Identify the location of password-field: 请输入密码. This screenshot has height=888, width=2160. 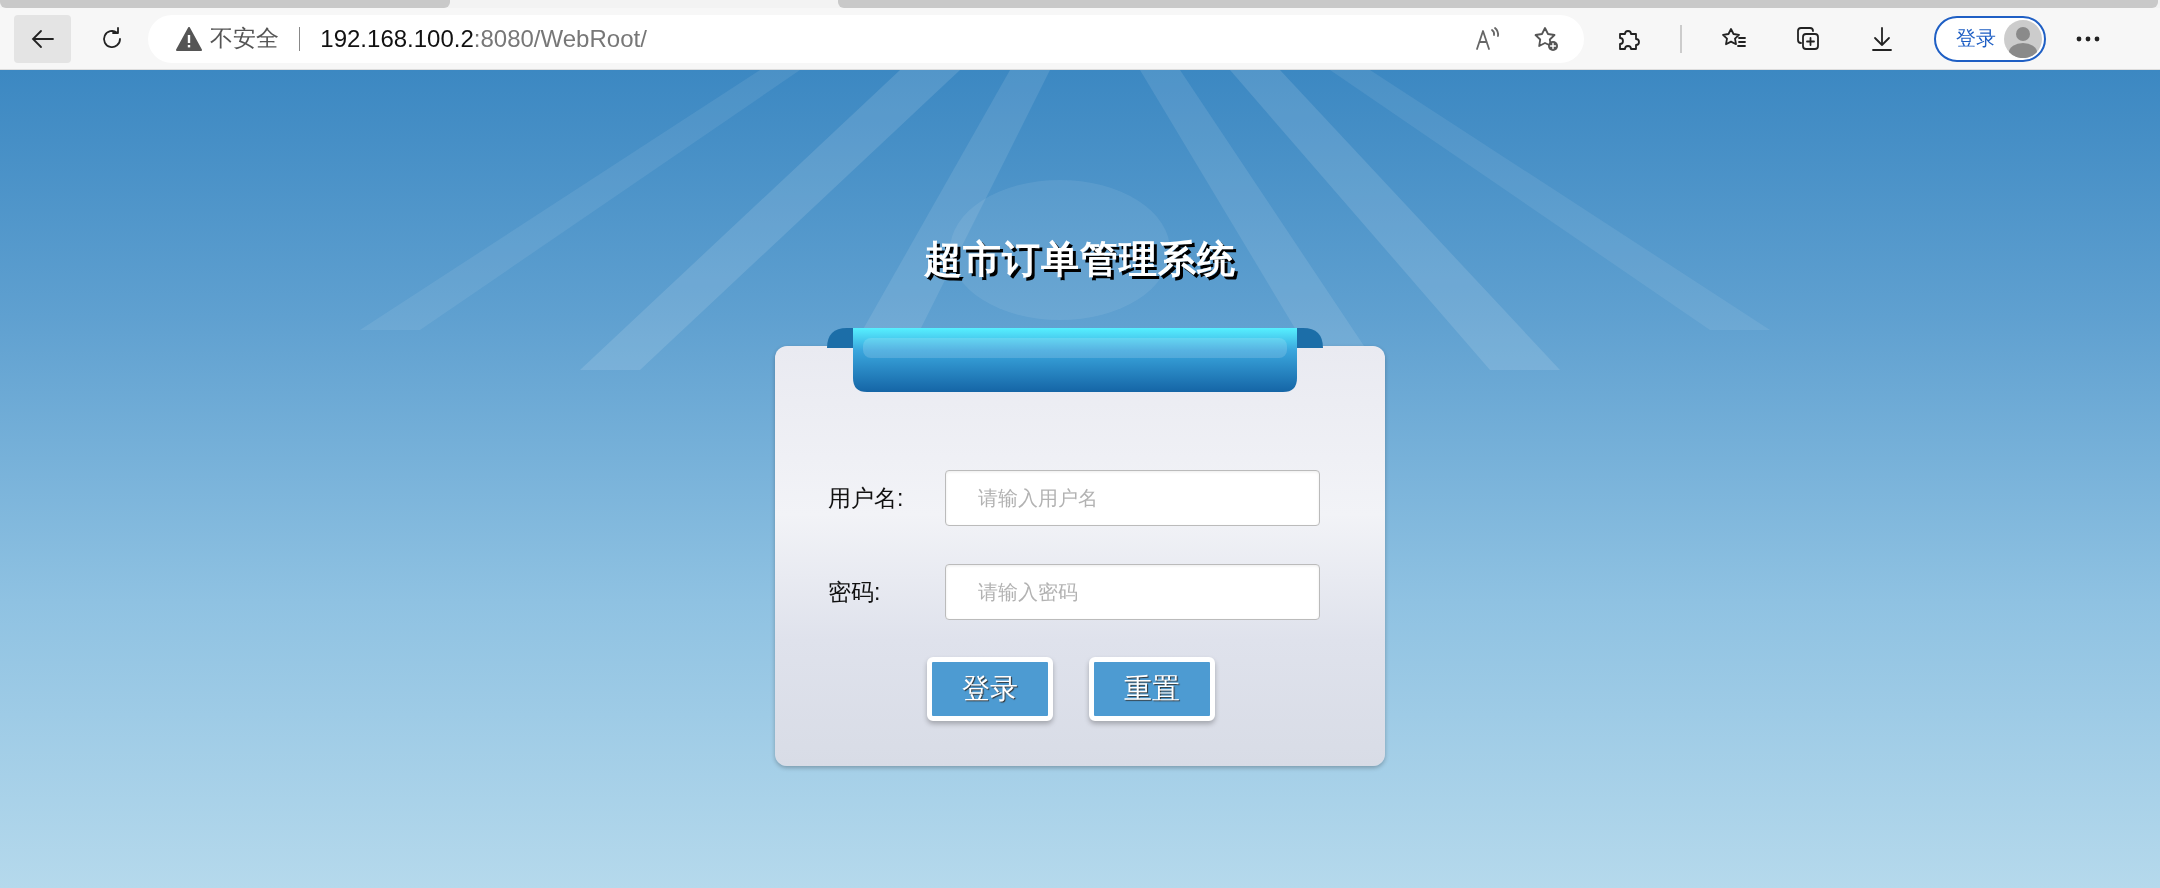
(1132, 592).